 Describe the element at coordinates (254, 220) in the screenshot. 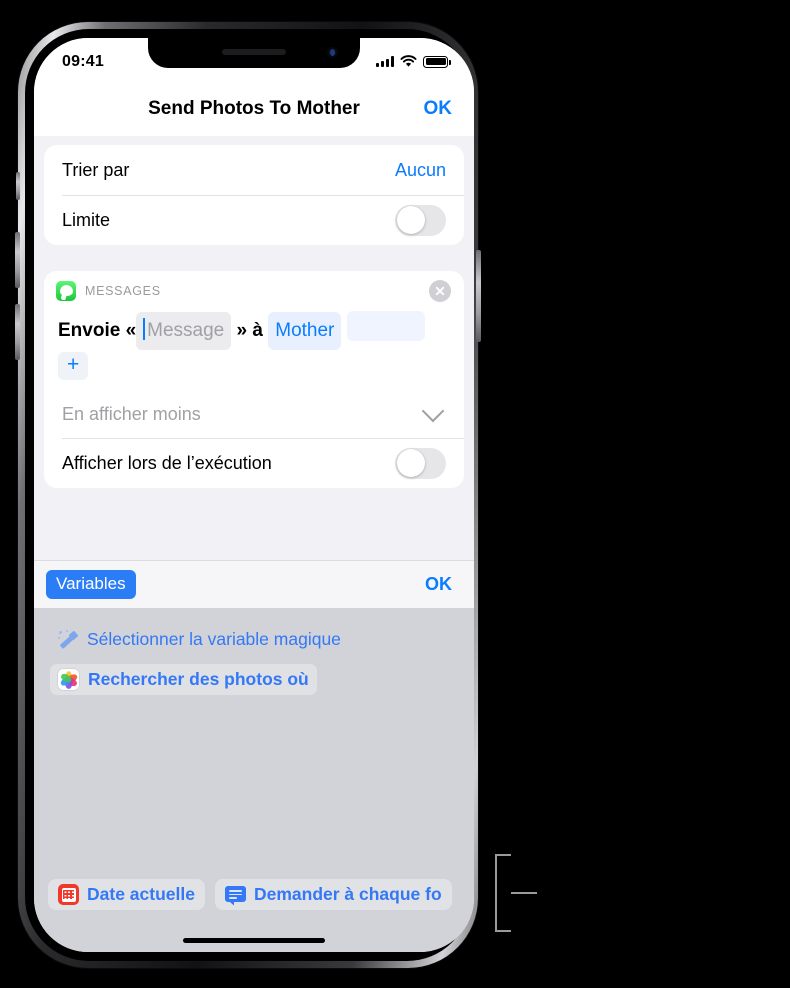

I see `row-limit: Limite` at that location.